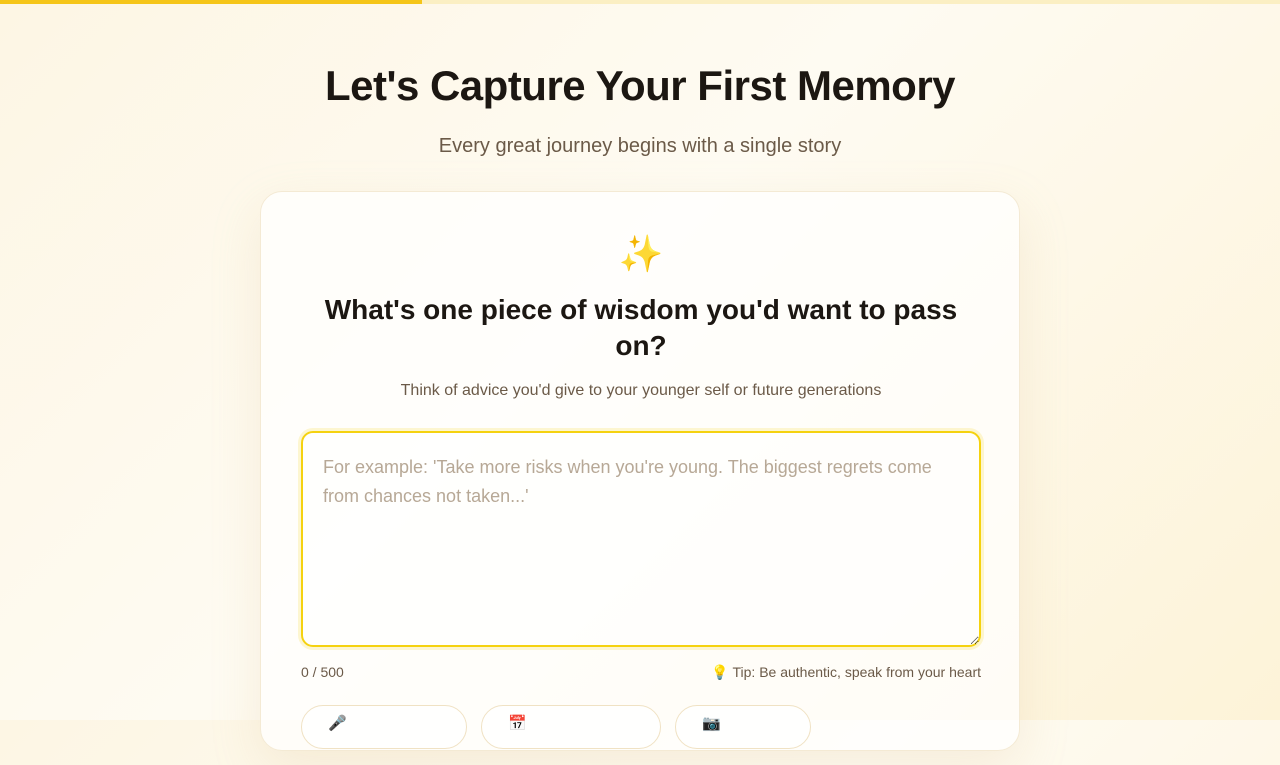 The height and width of the screenshot is (765, 1280). What do you see at coordinates (517, 723) in the screenshot?
I see `calendar-icon: 📅` at bounding box center [517, 723].